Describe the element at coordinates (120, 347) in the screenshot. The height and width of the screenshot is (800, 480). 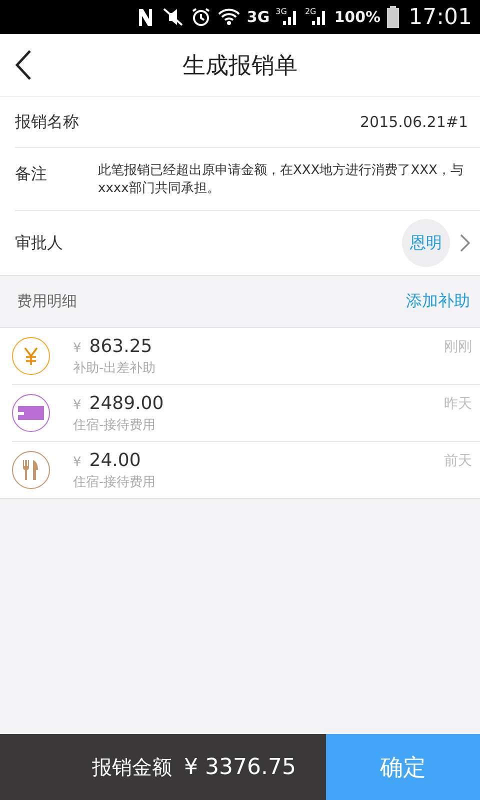
I see `expense-amount: 863.25` at that location.